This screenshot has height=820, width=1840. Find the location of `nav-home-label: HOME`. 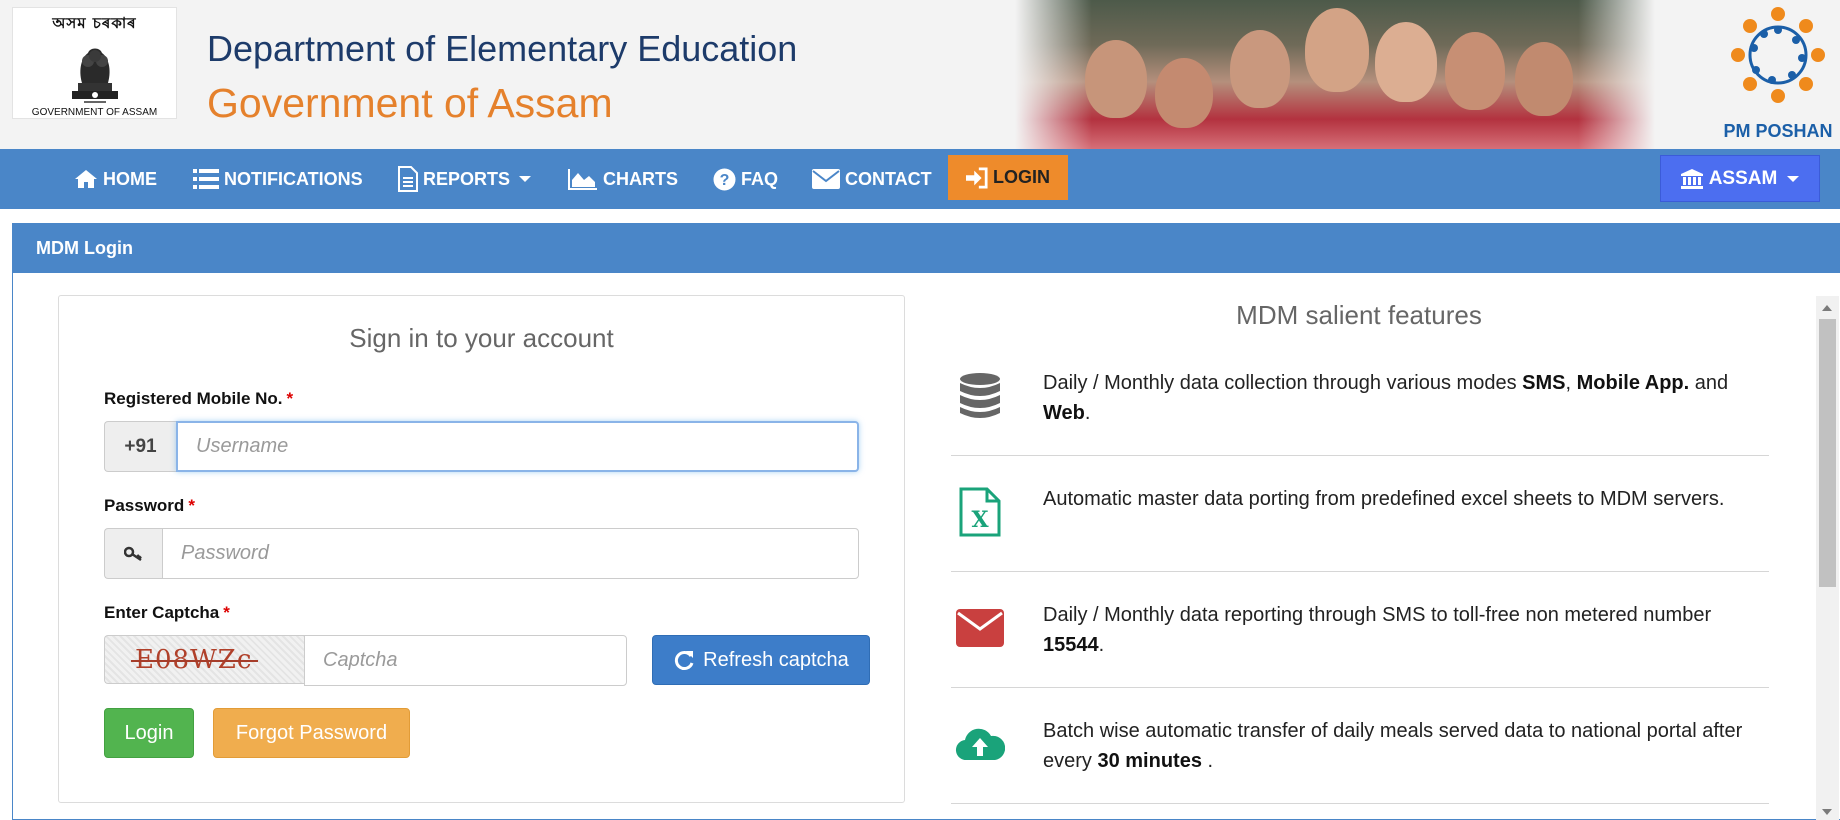

nav-home-label: HOME is located at coordinates (130, 178).